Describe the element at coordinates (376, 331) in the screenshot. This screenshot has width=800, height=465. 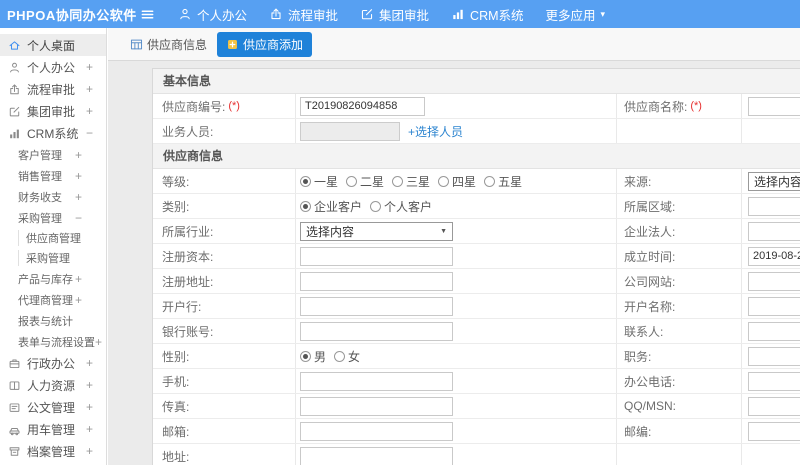
I see `field-bank-account-input` at that location.